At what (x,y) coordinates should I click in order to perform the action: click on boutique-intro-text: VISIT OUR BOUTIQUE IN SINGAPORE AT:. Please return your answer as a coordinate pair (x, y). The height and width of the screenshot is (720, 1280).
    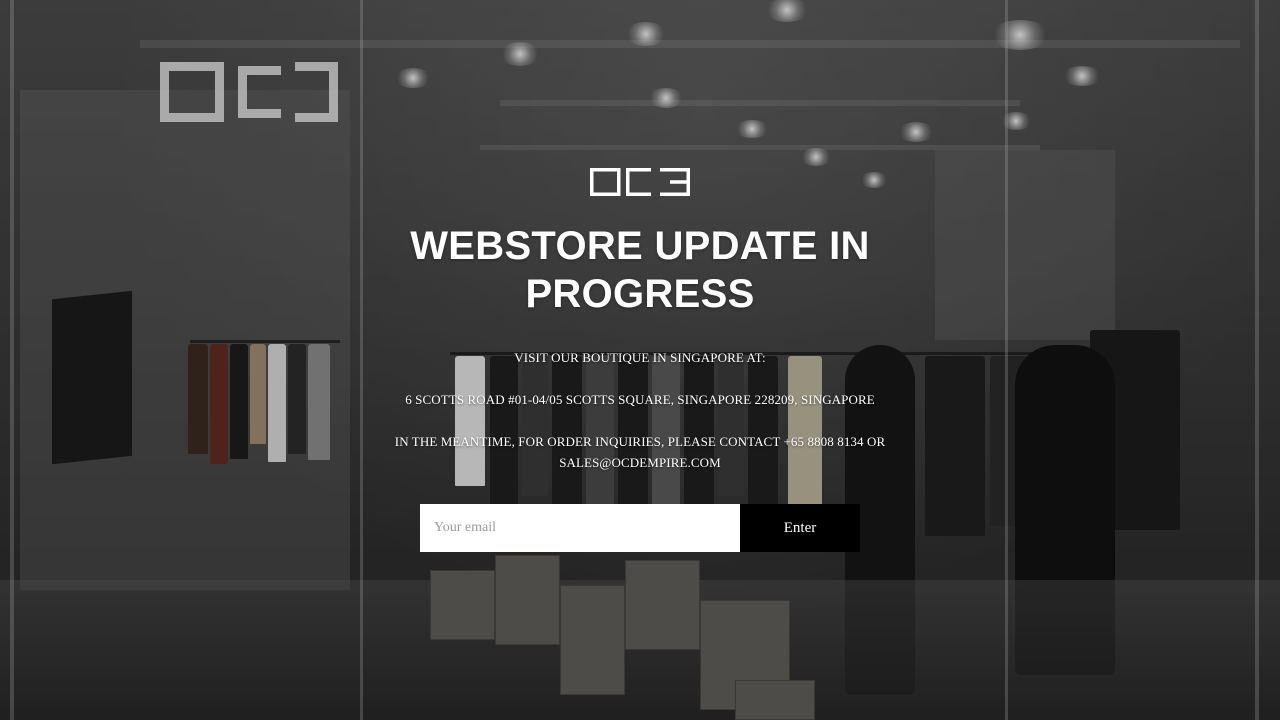
    Looking at the image, I should click on (640, 357).